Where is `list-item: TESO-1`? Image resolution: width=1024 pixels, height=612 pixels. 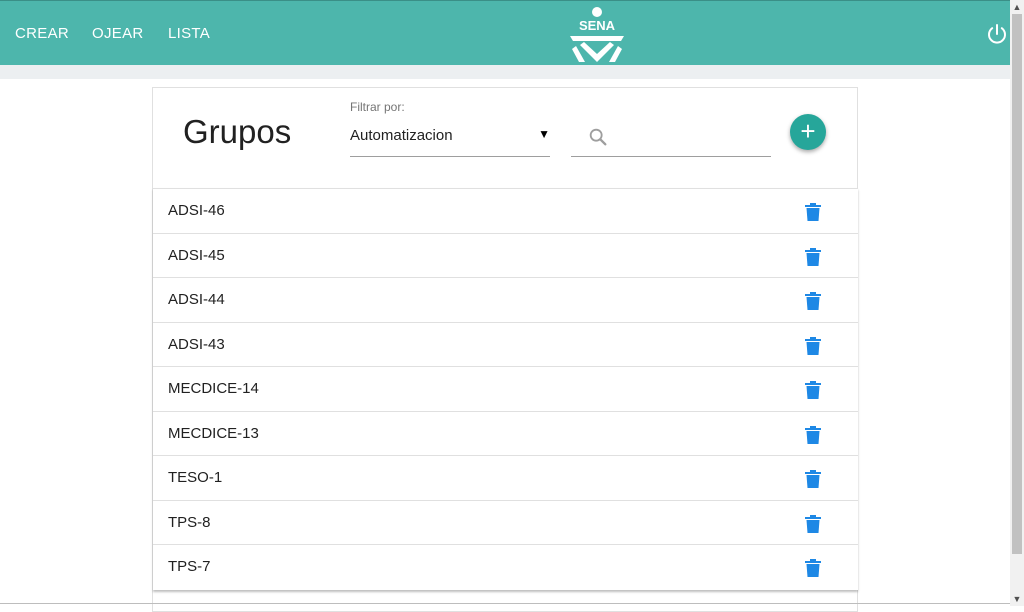
list-item: TESO-1 is located at coordinates (505, 478).